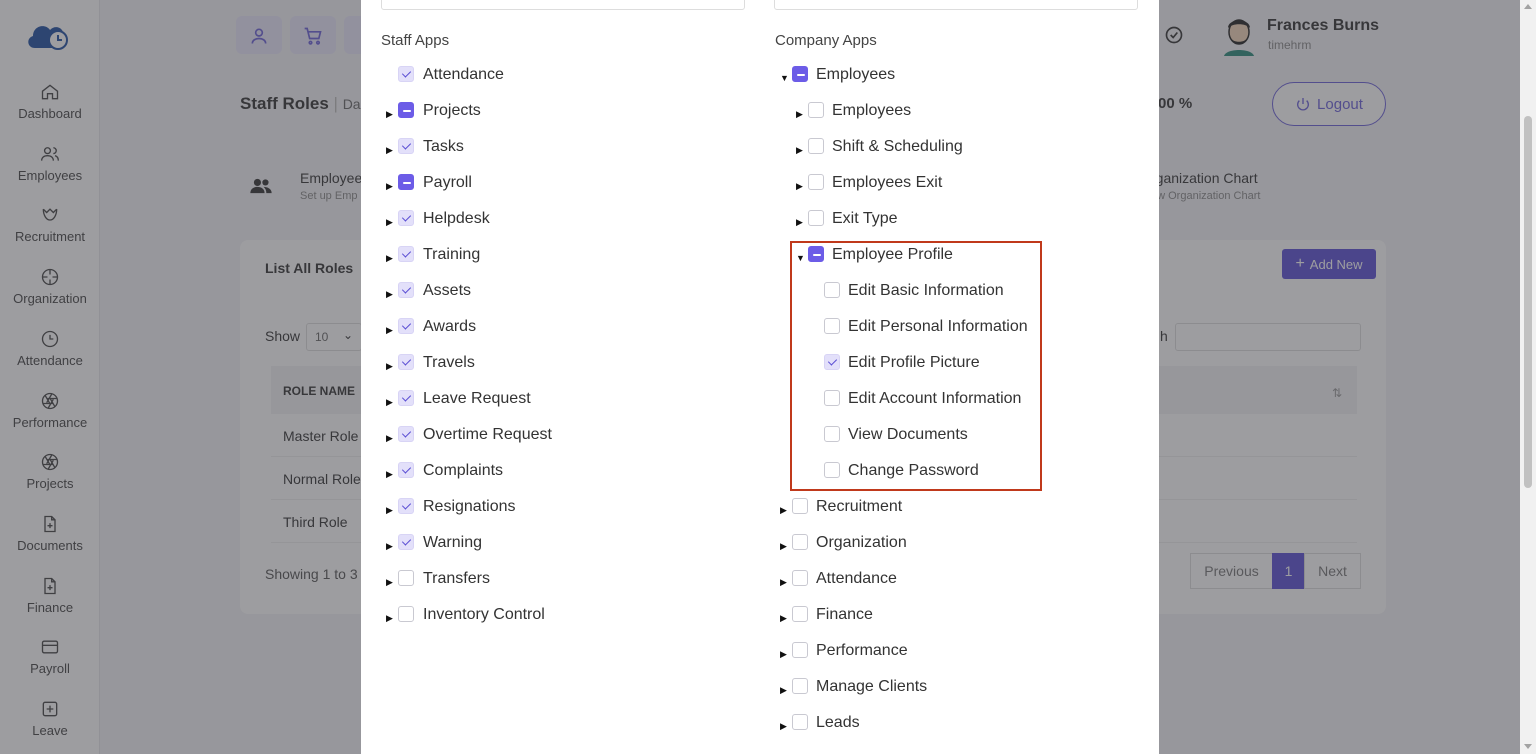  I want to click on permission-label: Employees Exit, so click(887, 182).